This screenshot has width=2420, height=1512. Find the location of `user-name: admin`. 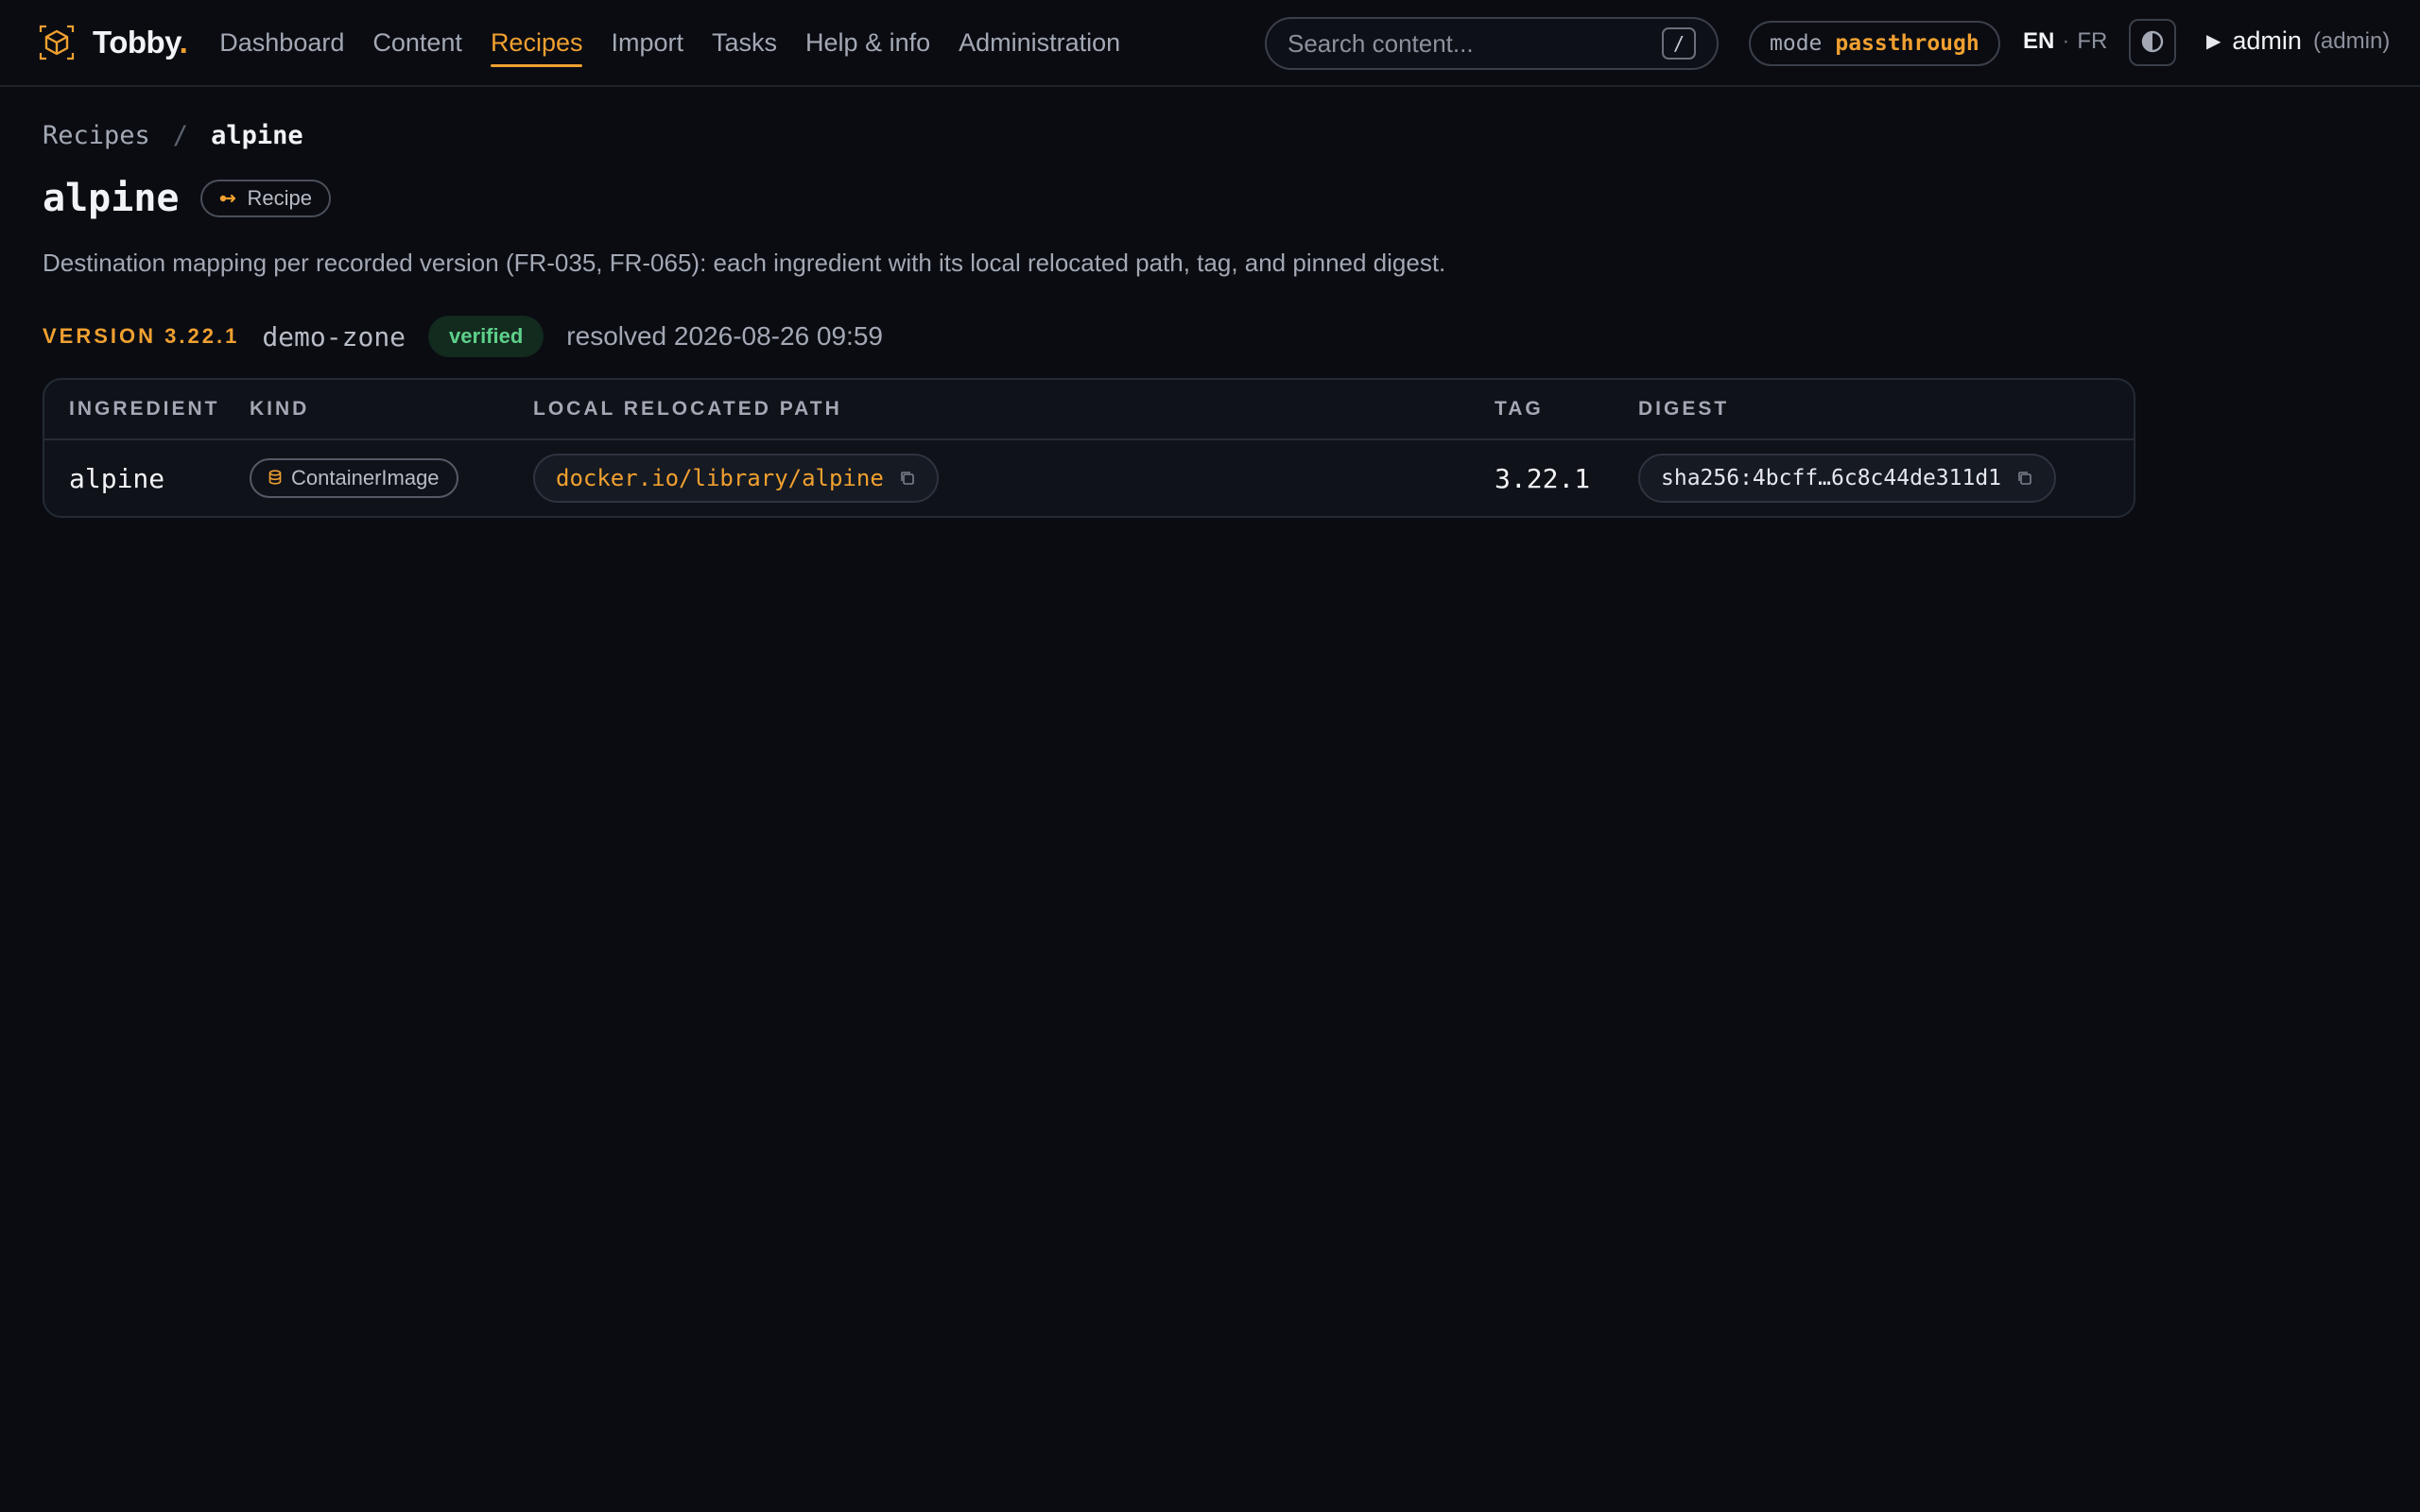

user-name: admin is located at coordinates (2267, 40).